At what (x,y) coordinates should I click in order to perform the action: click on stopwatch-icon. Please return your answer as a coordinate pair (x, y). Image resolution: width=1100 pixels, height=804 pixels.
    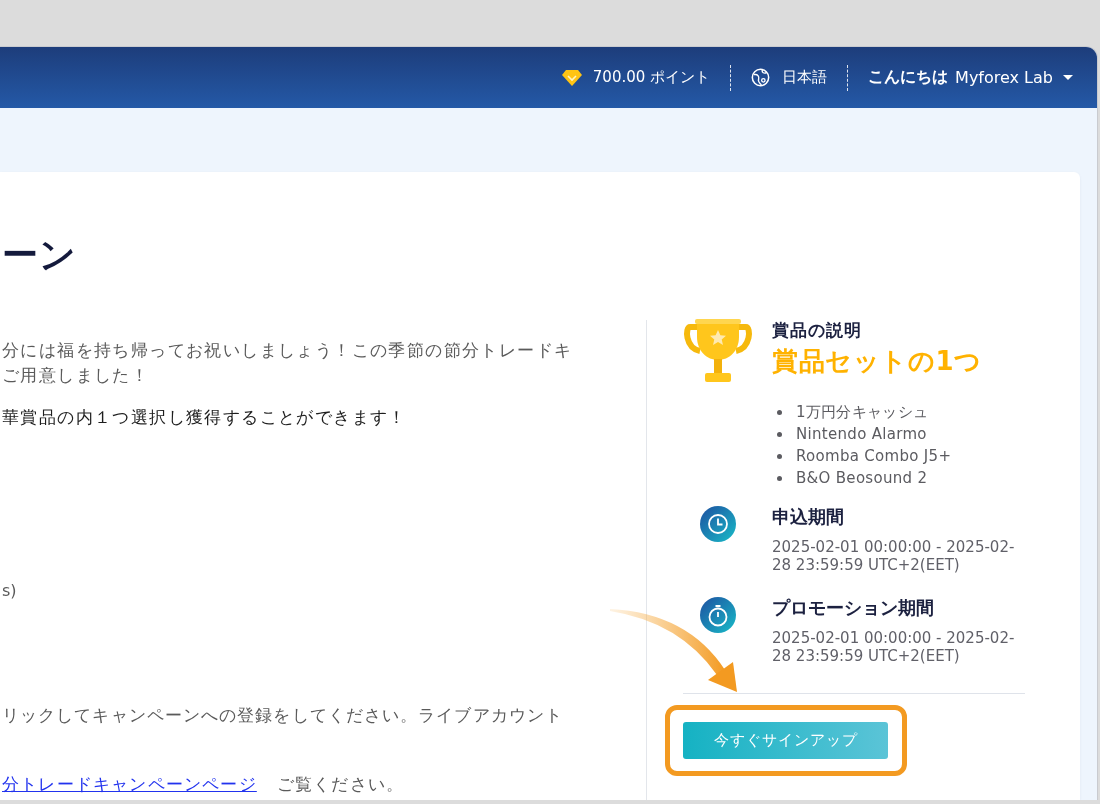
    Looking at the image, I should click on (718, 615).